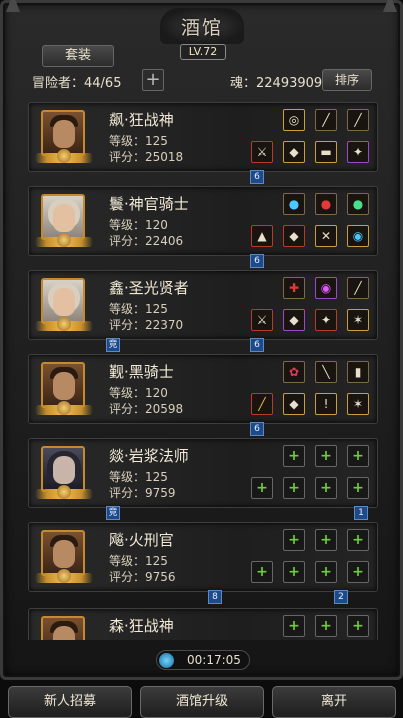 Image resolution: width=403 pixels, height=718 pixels. I want to click on sort-button: 排序, so click(347, 80).